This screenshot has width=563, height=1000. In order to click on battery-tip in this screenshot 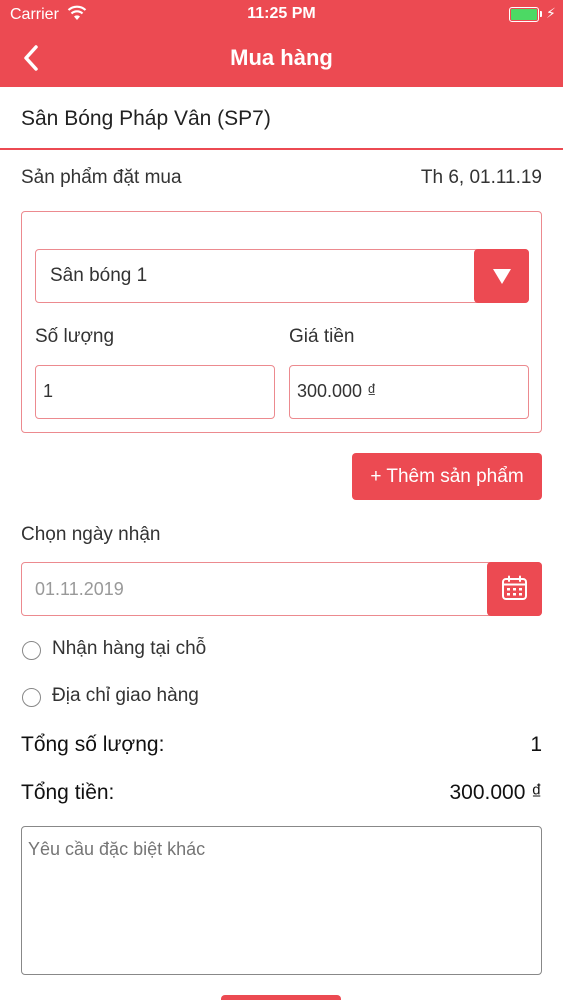, I will do `click(541, 14)`.